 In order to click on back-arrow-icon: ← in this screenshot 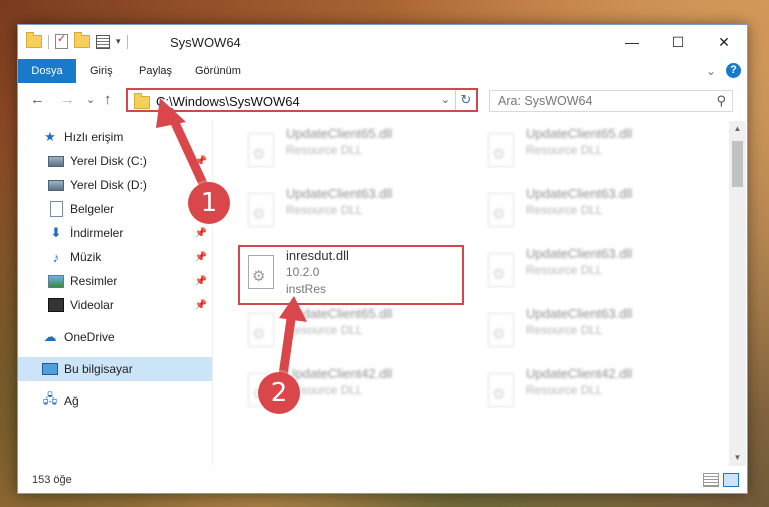, I will do `click(37, 99)`.